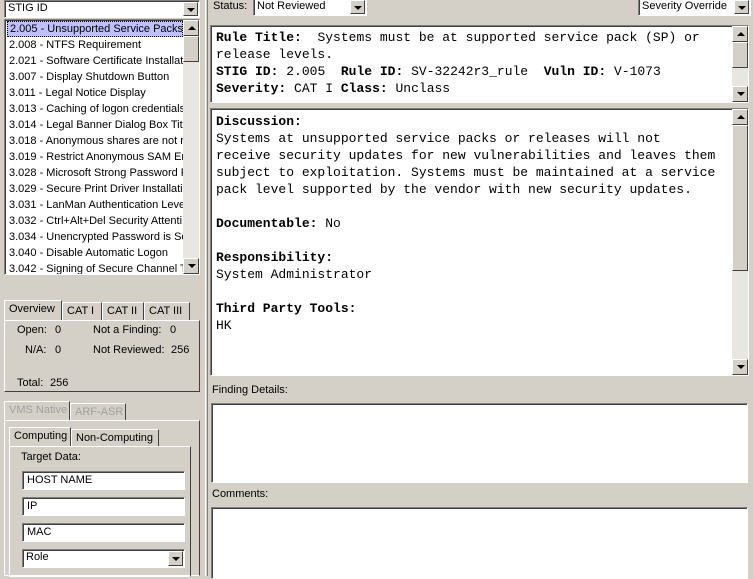 Image resolution: width=753 pixels, height=579 pixels. What do you see at coordinates (310, 8) in the screenshot?
I see `status-combo: Not Reviewed` at bounding box center [310, 8].